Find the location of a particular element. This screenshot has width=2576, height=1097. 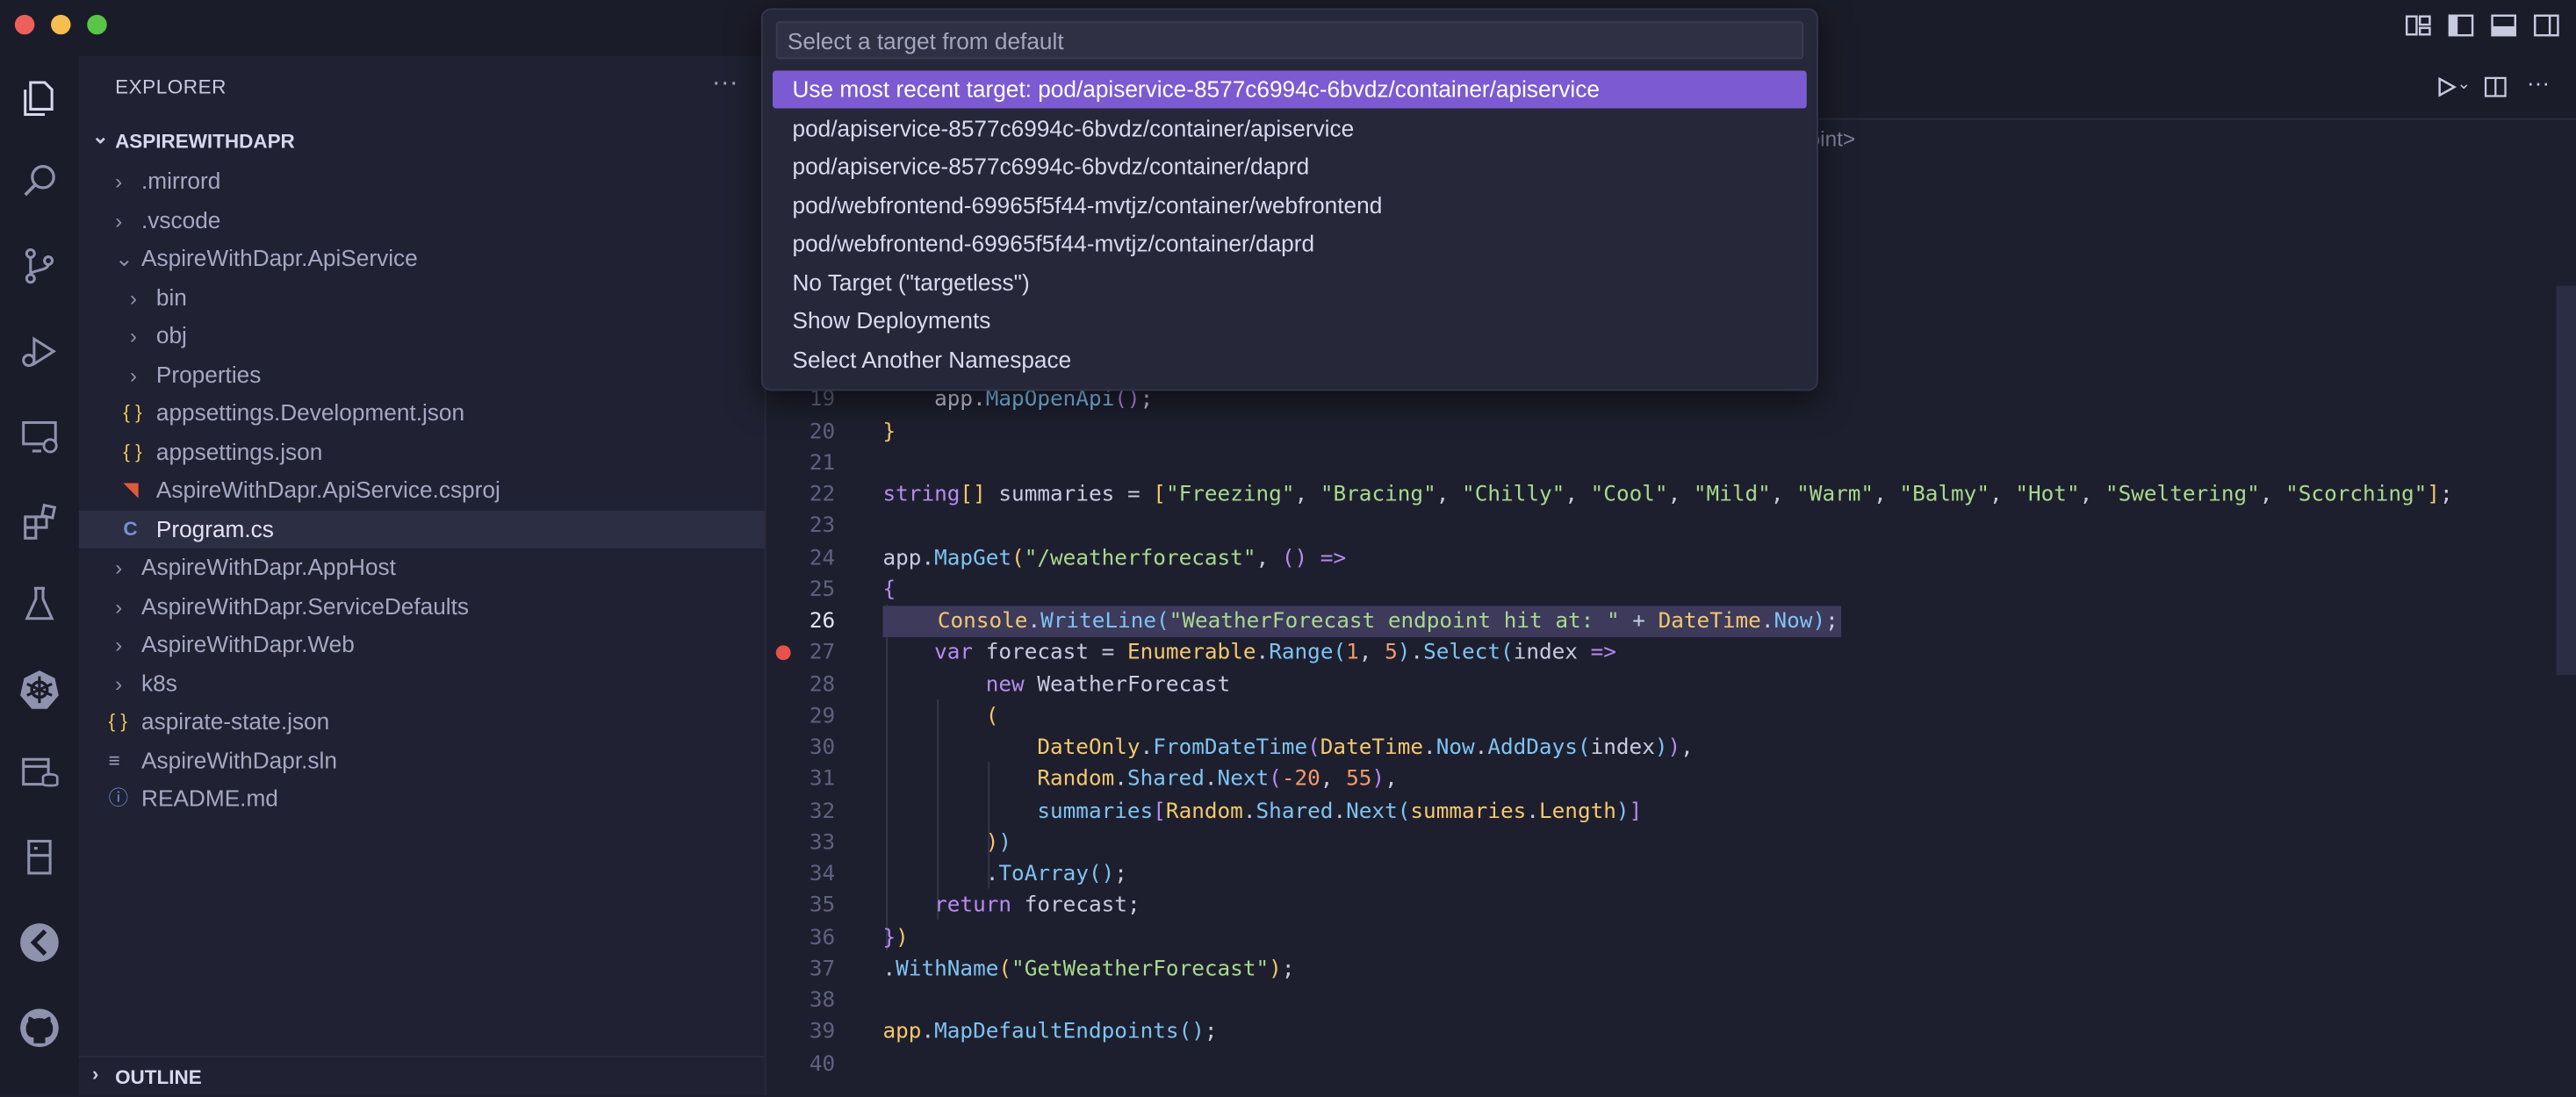

line-number: 31 is located at coordinates (800, 780).